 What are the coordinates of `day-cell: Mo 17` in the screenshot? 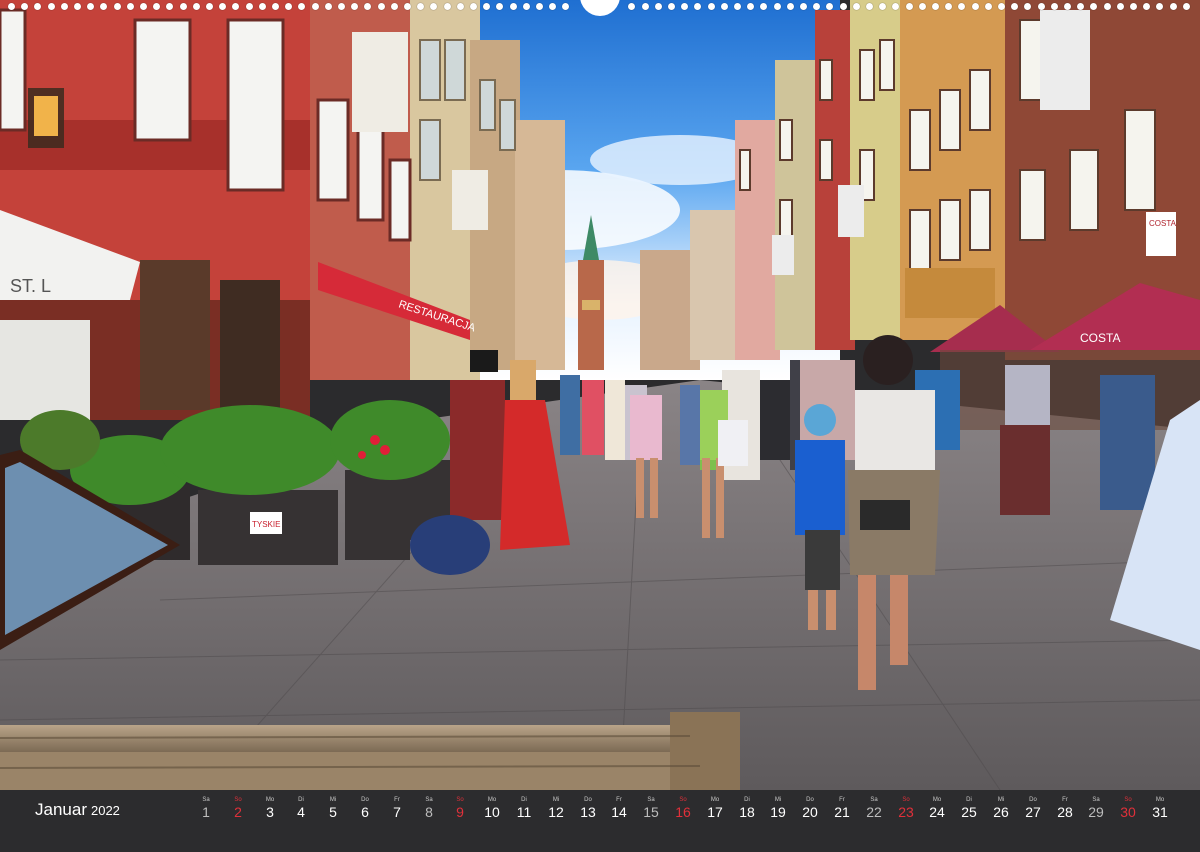 It's located at (715, 808).